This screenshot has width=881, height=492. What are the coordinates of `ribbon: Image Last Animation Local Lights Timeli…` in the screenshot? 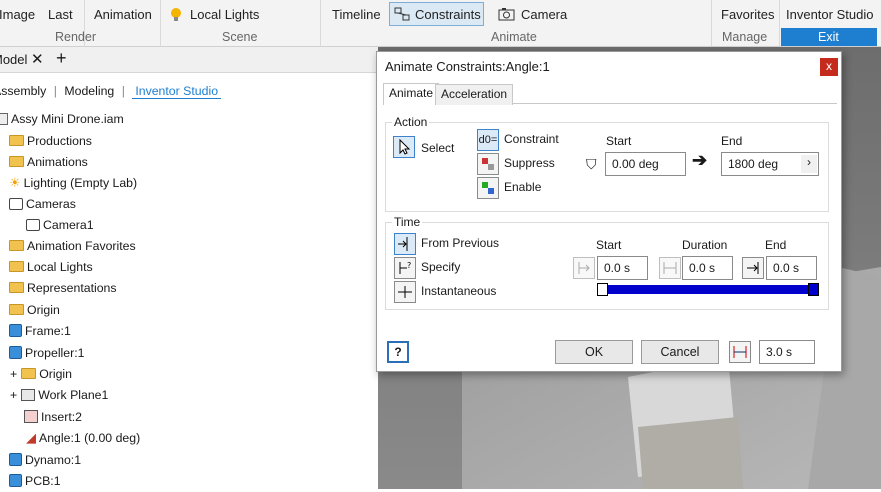 It's located at (440, 23).